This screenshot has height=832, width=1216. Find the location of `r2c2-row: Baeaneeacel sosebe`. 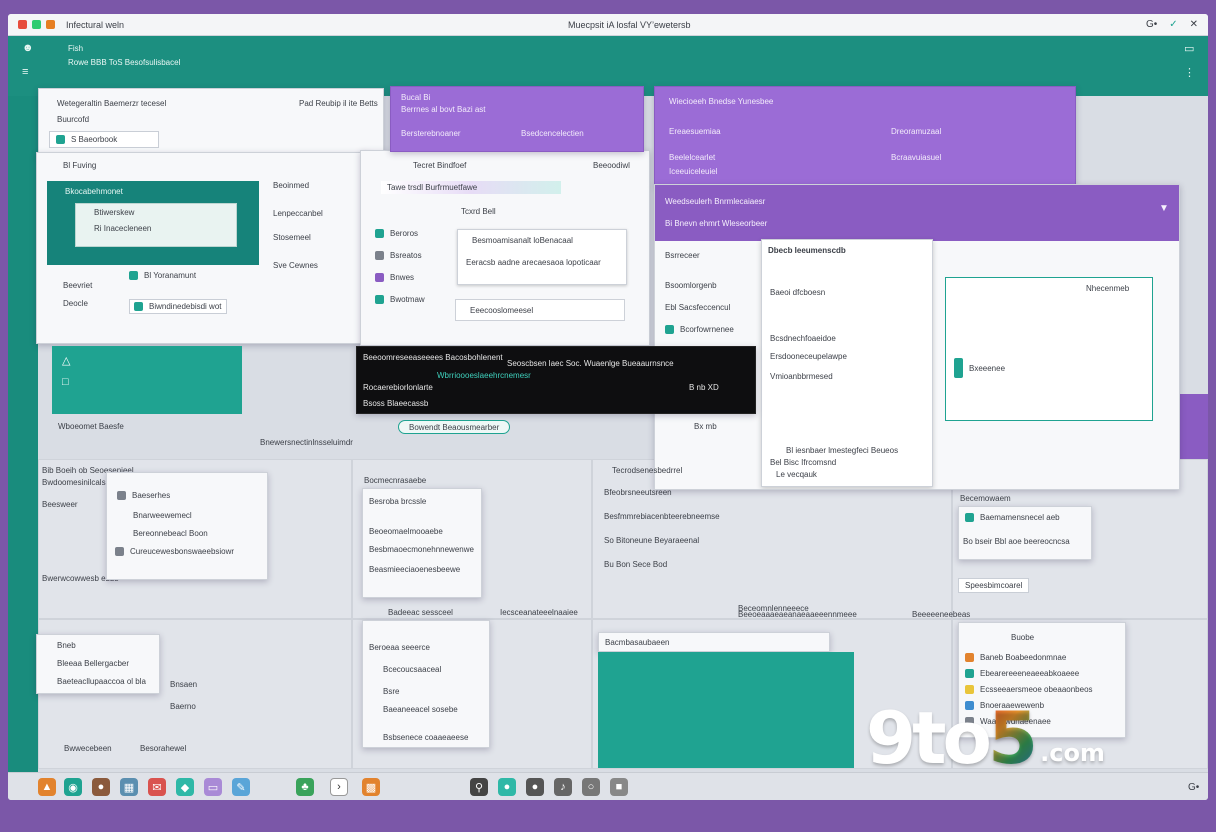

r2c2-row: Baeaneeacel sosebe is located at coordinates (420, 709).